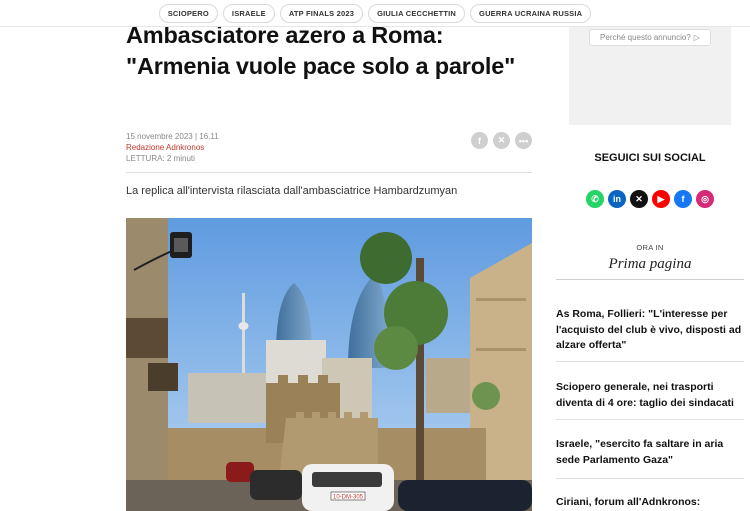  Describe the element at coordinates (696, 37) in the screenshot. I see `ad-choices-icon: ▷` at that location.